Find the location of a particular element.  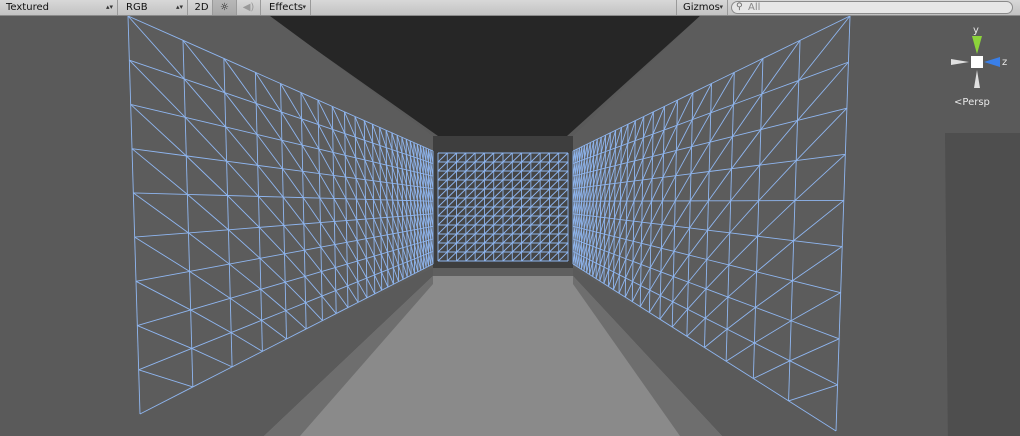

effects-dropdown: Effects ▾ is located at coordinates (287, 7).